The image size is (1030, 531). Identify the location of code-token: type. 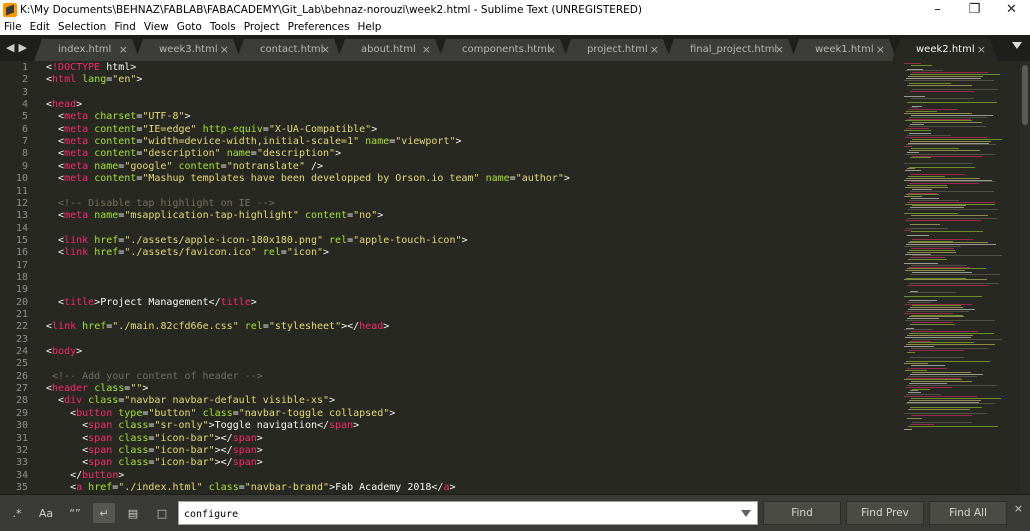
(130, 413).